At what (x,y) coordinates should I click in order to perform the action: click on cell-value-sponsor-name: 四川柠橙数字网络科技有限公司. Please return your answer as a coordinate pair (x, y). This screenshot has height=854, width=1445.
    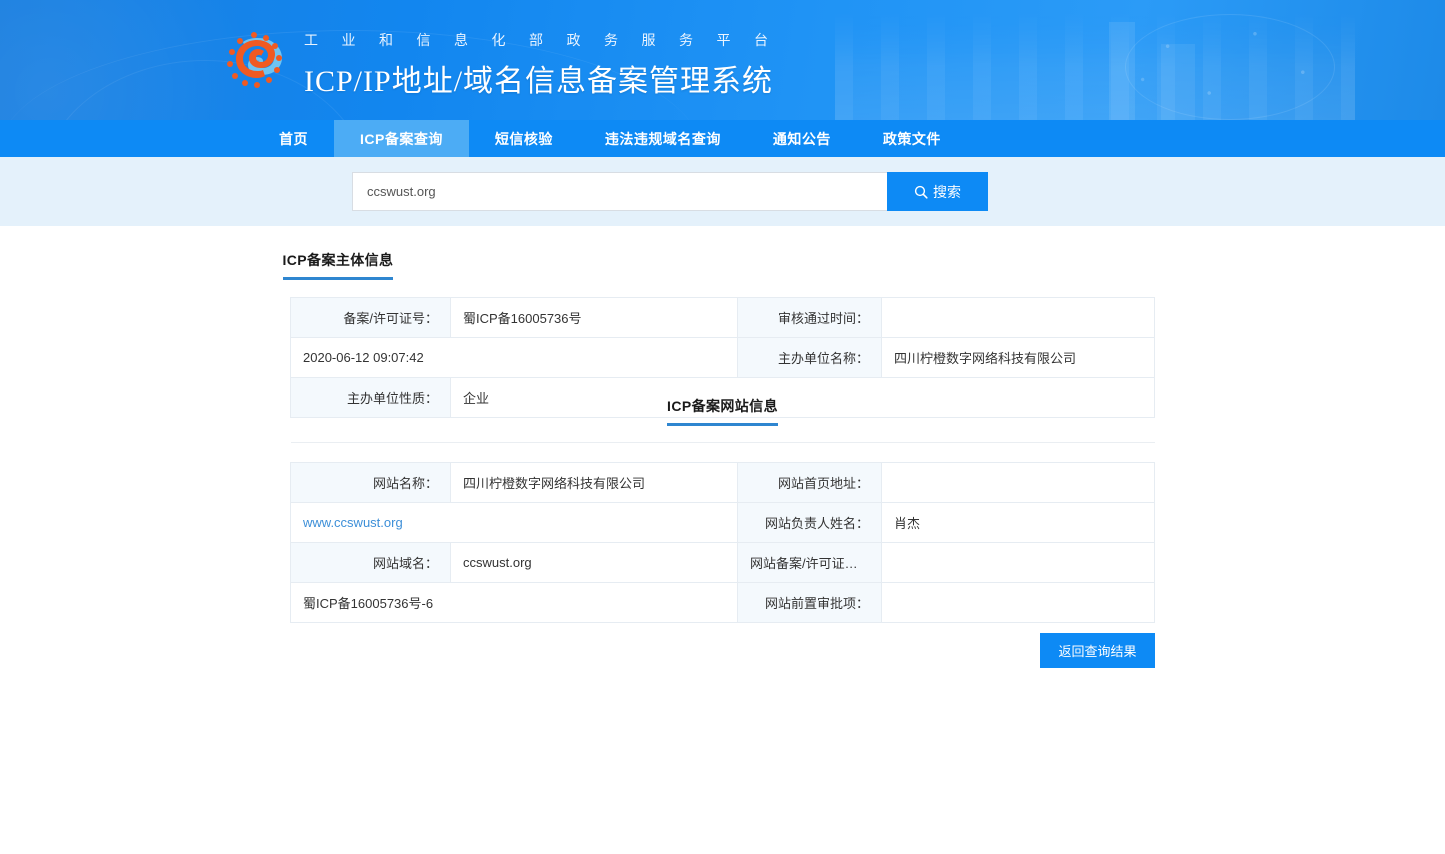
    Looking at the image, I should click on (1018, 357).